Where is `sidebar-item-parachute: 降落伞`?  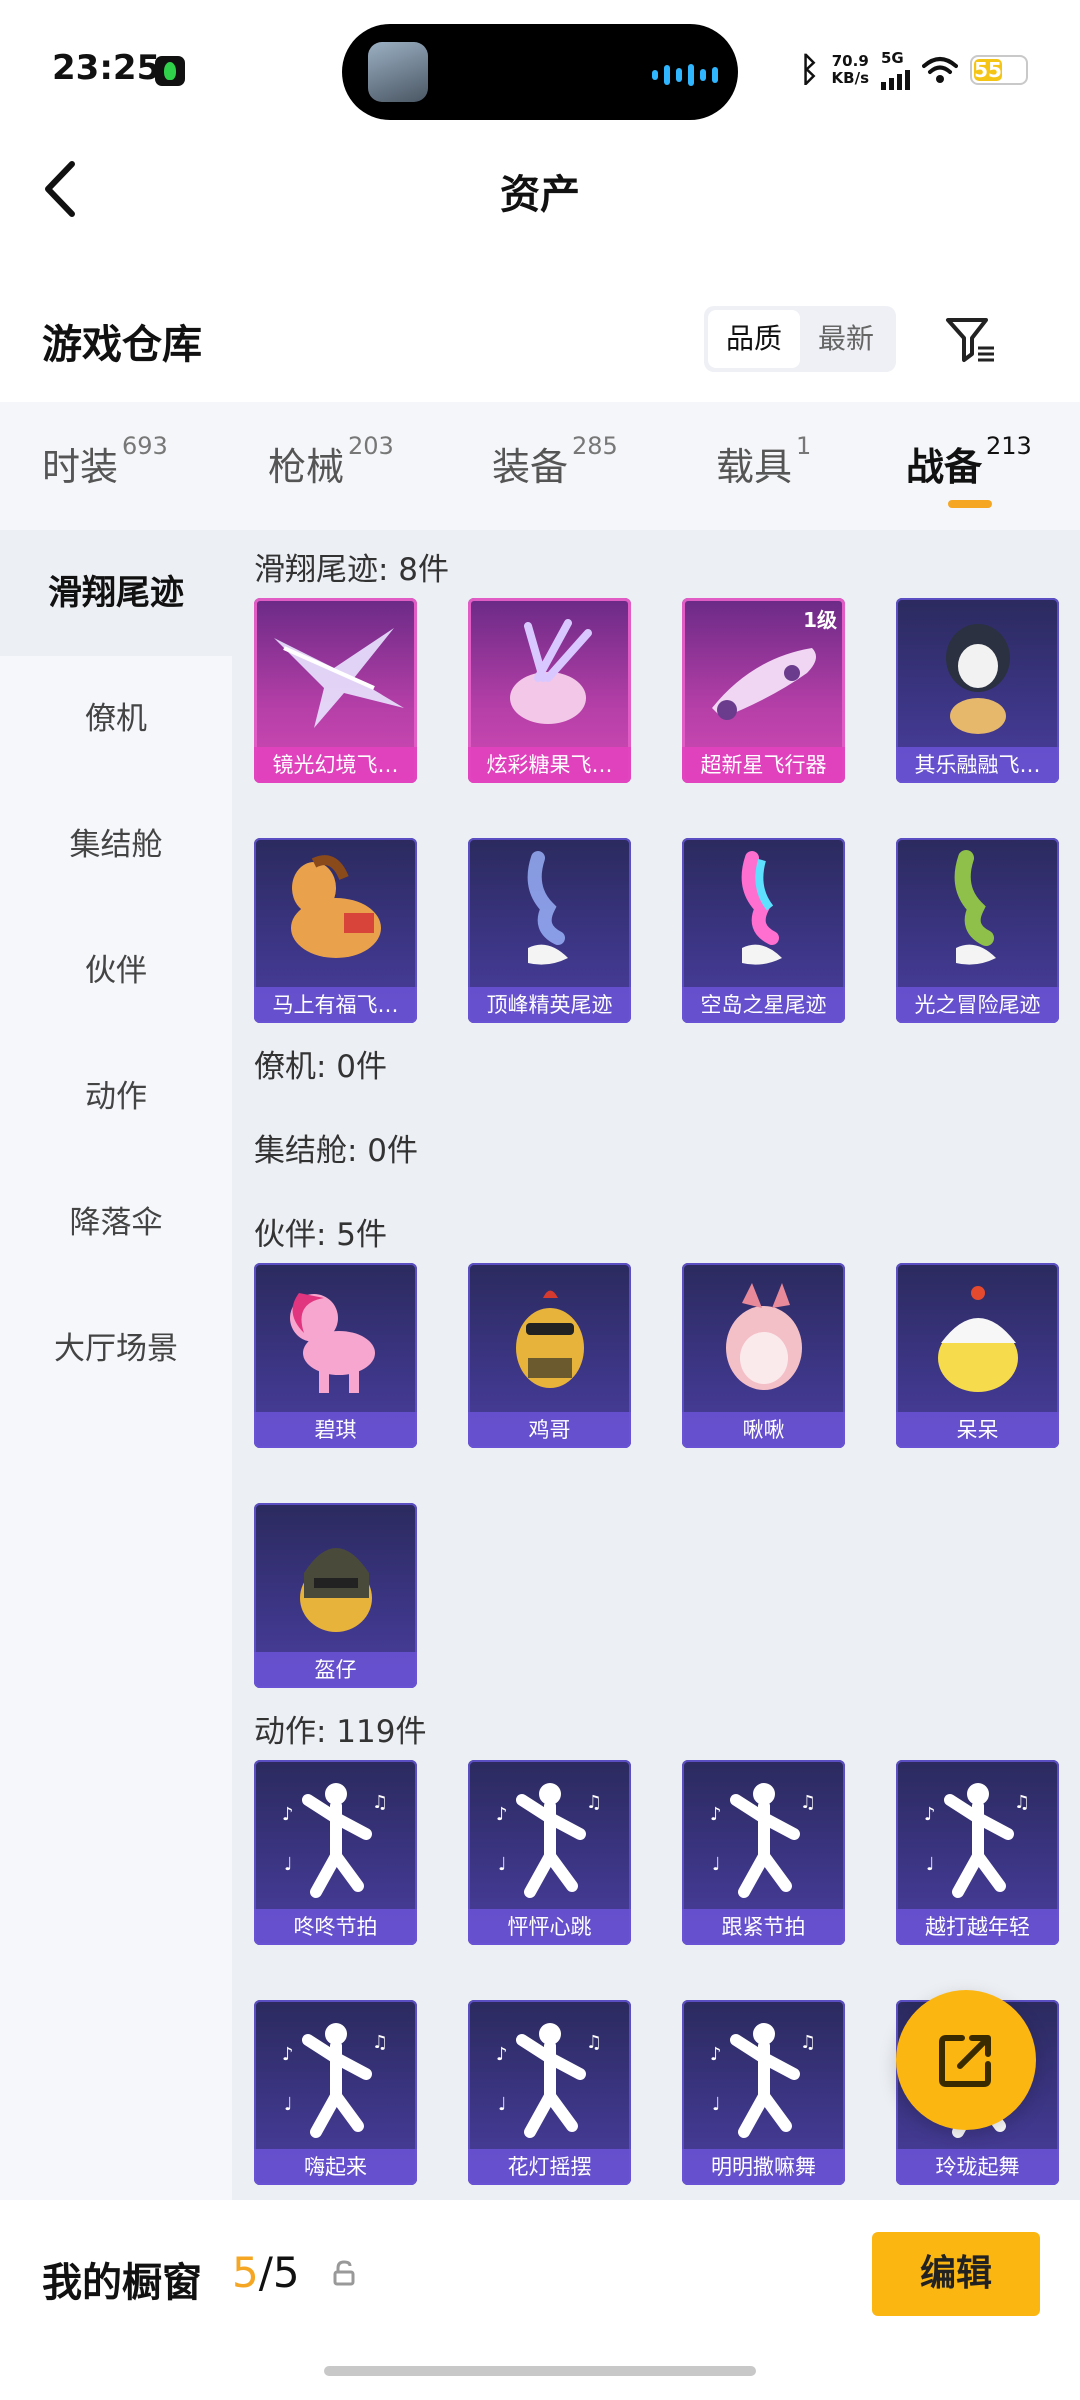 sidebar-item-parachute: 降落伞 is located at coordinates (116, 1223).